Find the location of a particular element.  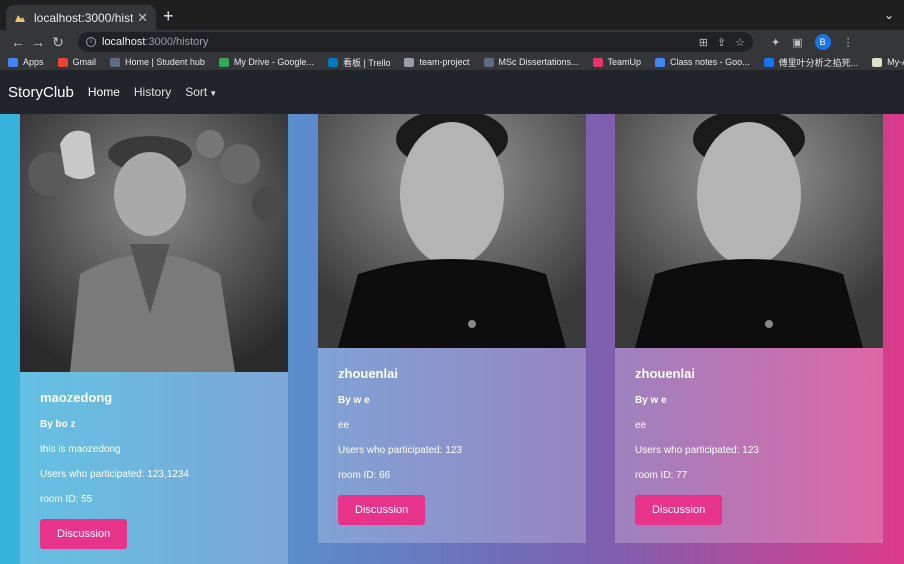

nav-sort-dropdown: Sort ▼ is located at coordinates (201, 92).